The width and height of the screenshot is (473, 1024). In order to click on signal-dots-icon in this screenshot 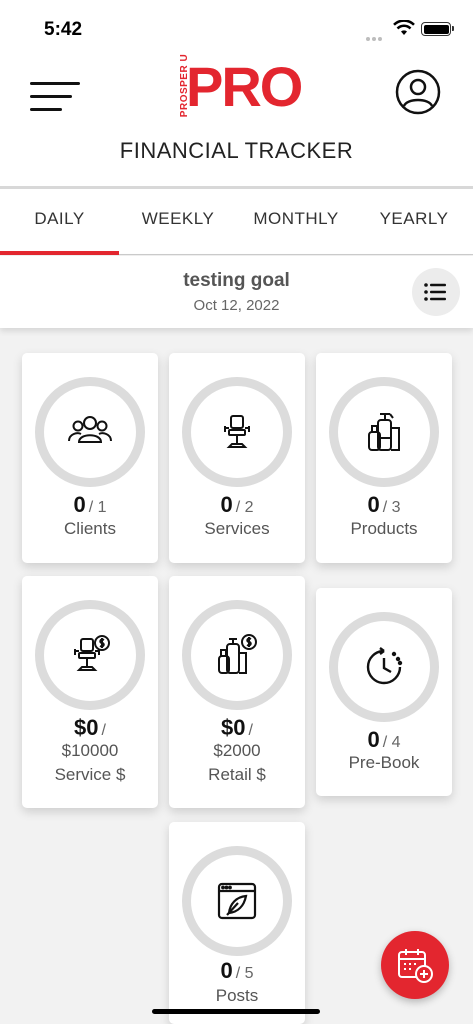, I will do `click(377, 43)`.